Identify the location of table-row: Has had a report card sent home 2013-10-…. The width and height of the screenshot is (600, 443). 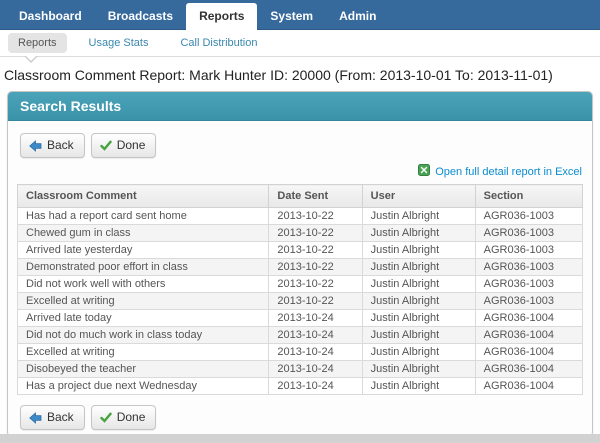
(300, 216).